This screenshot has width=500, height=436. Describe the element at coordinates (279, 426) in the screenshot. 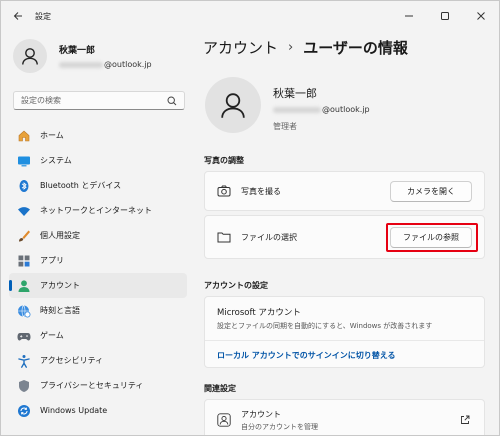

I see `related-item-subtitle: 自分のアカウントを管理` at that location.